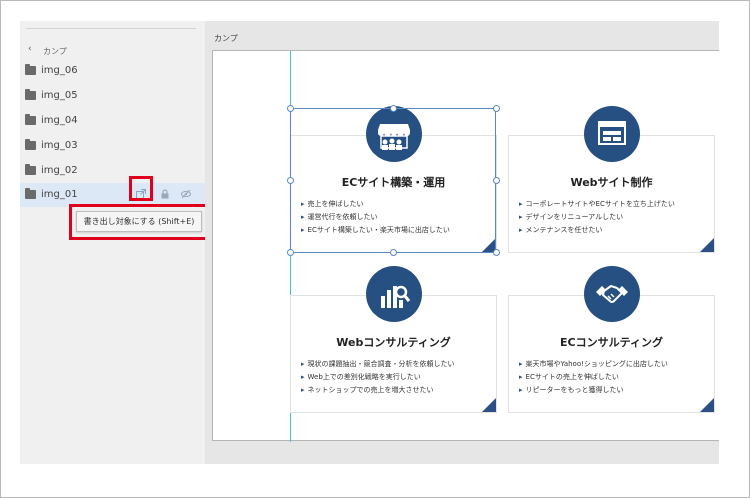 The width and height of the screenshot is (750, 498). I want to click on layer-row: img_02, so click(112, 171).